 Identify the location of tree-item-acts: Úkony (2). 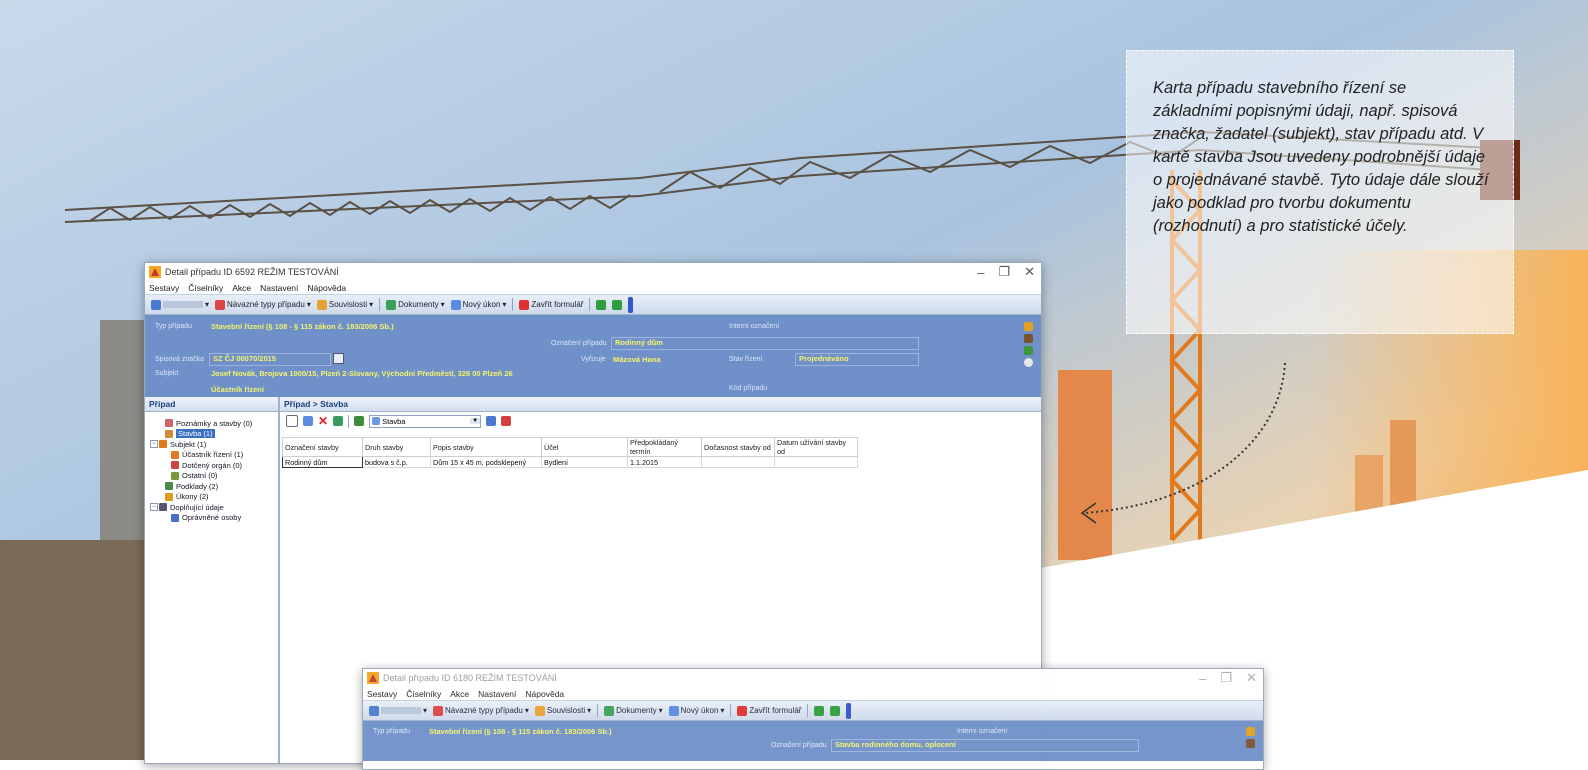
(218, 497).